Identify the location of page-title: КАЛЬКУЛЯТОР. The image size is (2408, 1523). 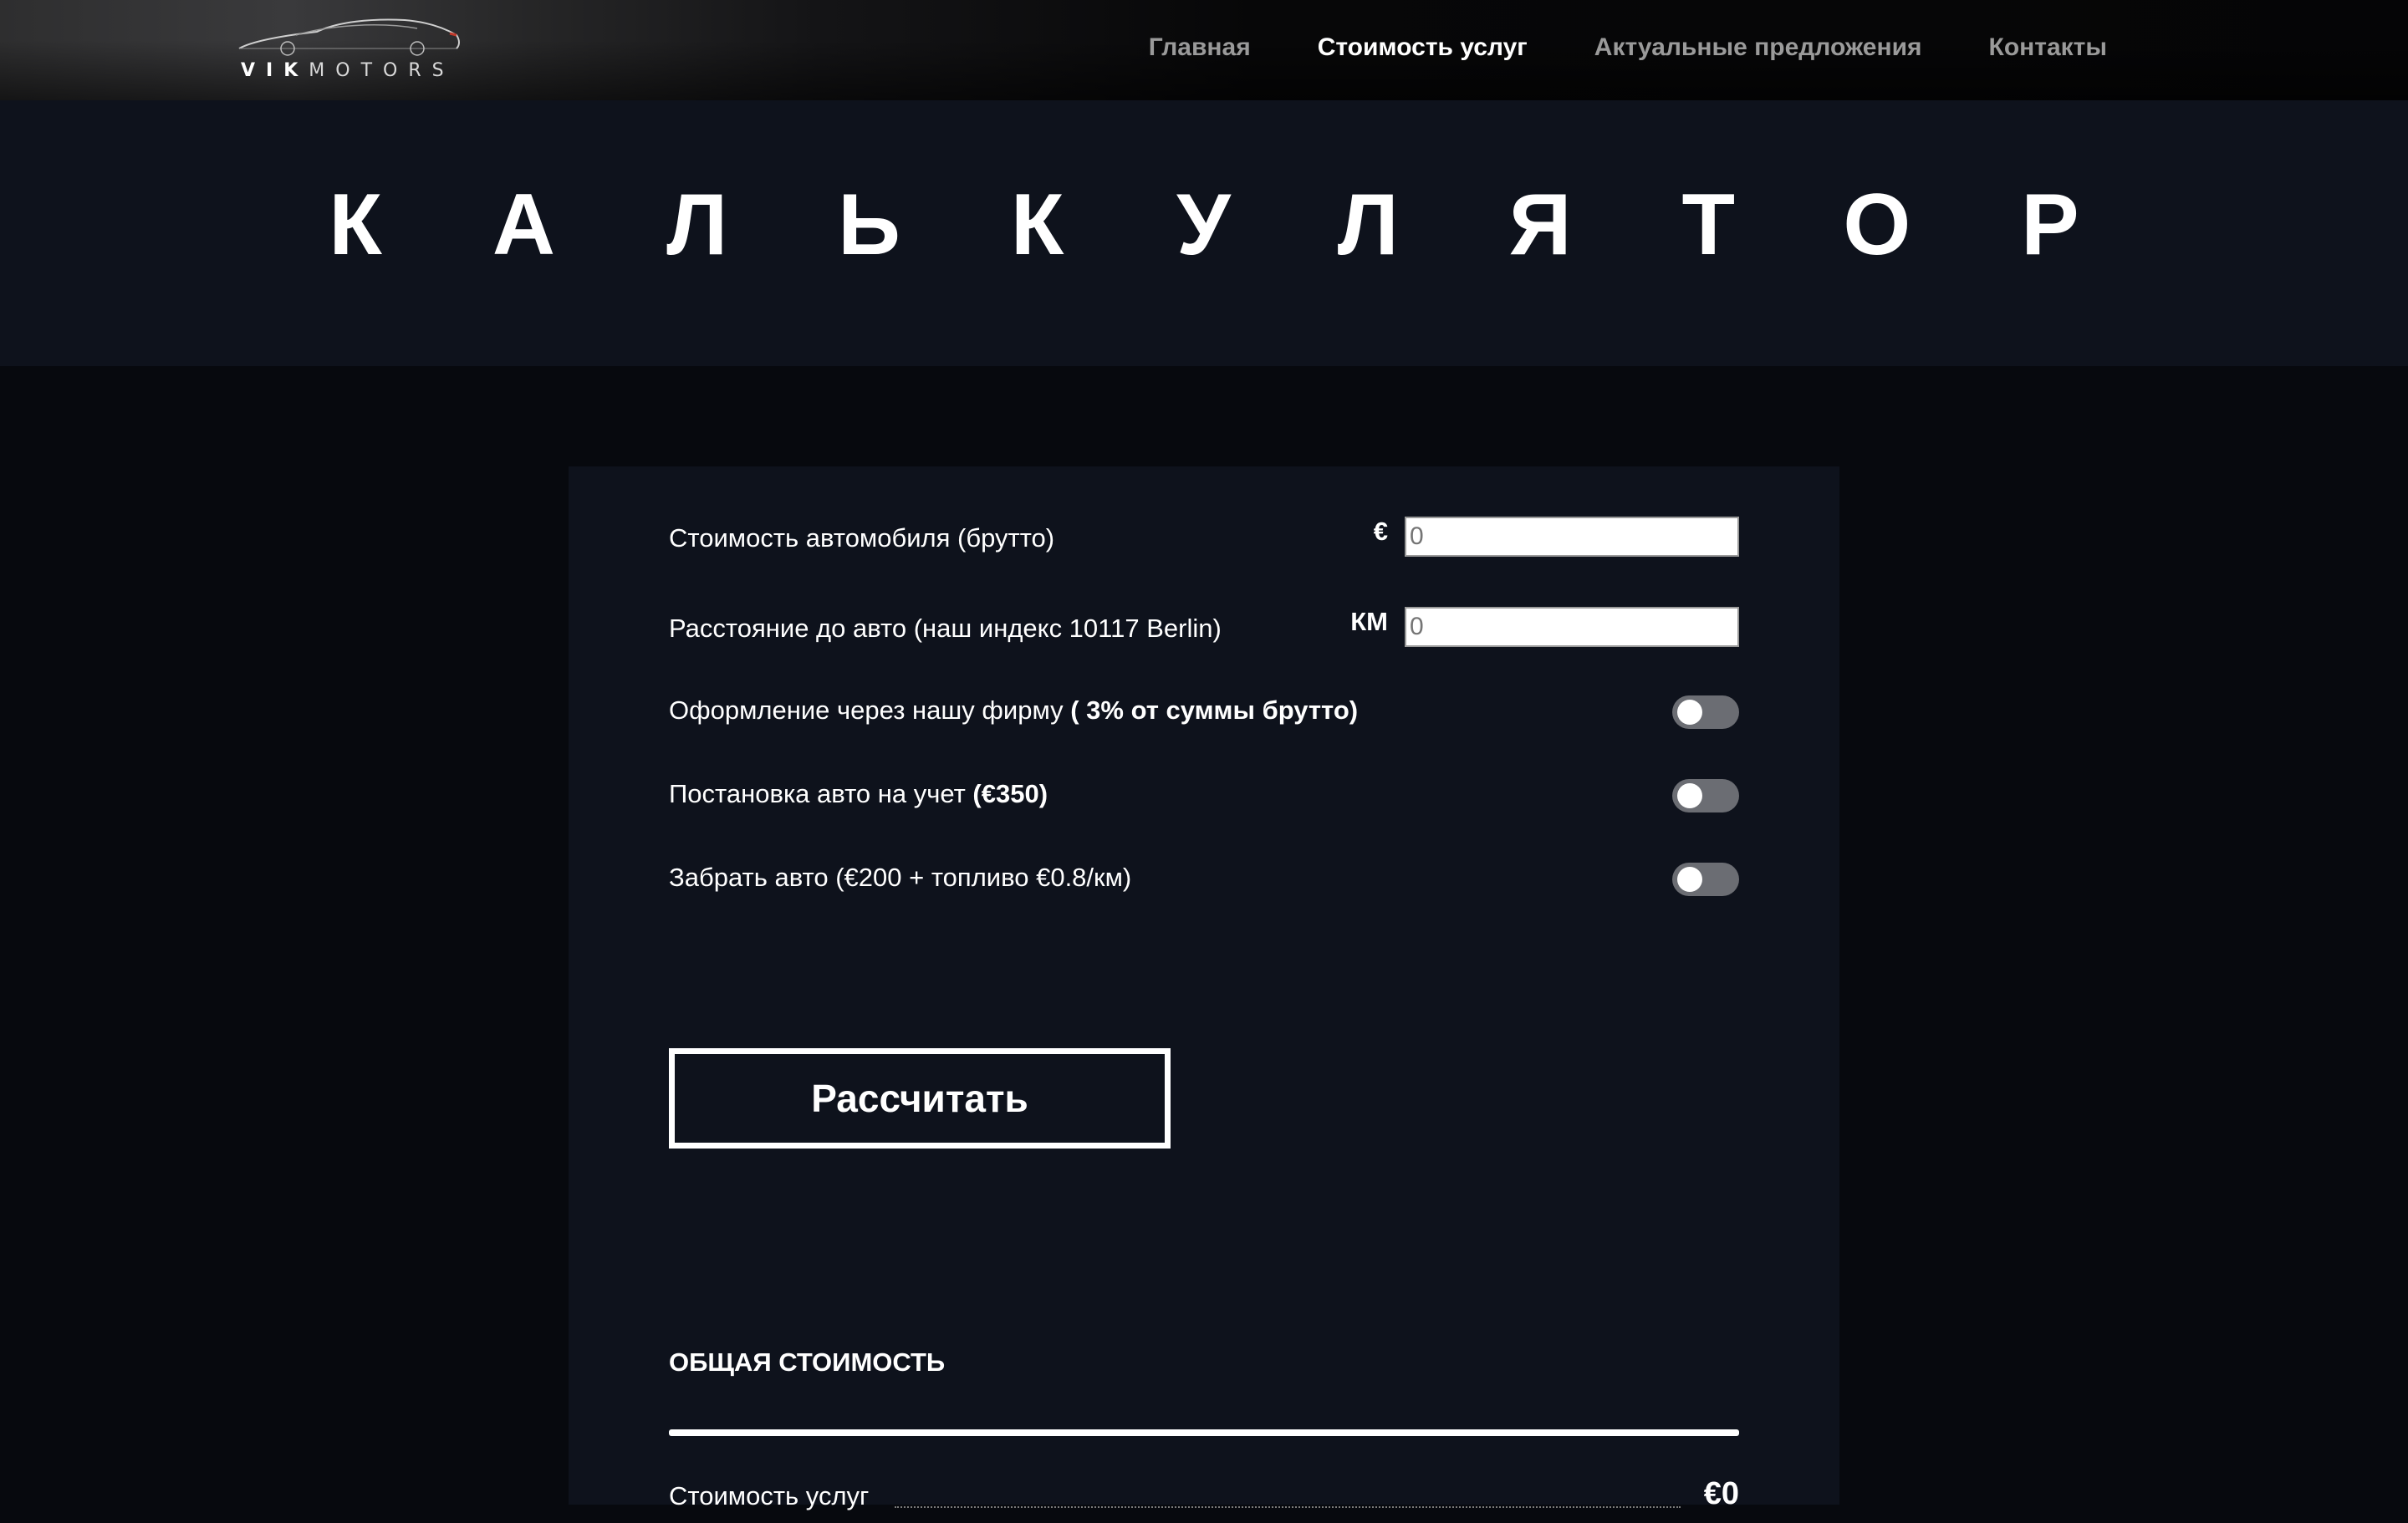
(1260, 225).